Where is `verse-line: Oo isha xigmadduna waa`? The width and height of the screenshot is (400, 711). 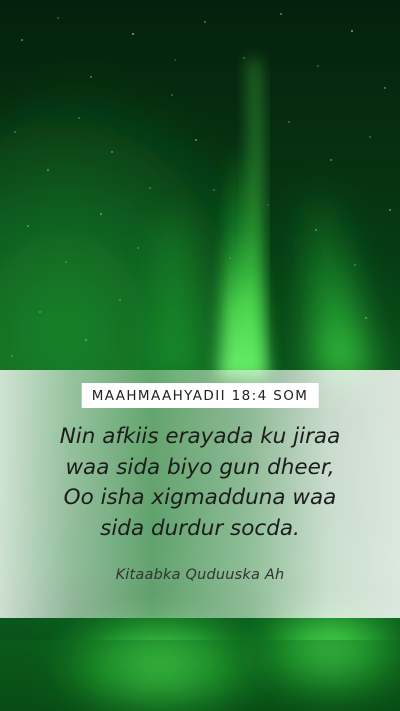 verse-line: Oo isha xigmadduna waa is located at coordinates (200, 497).